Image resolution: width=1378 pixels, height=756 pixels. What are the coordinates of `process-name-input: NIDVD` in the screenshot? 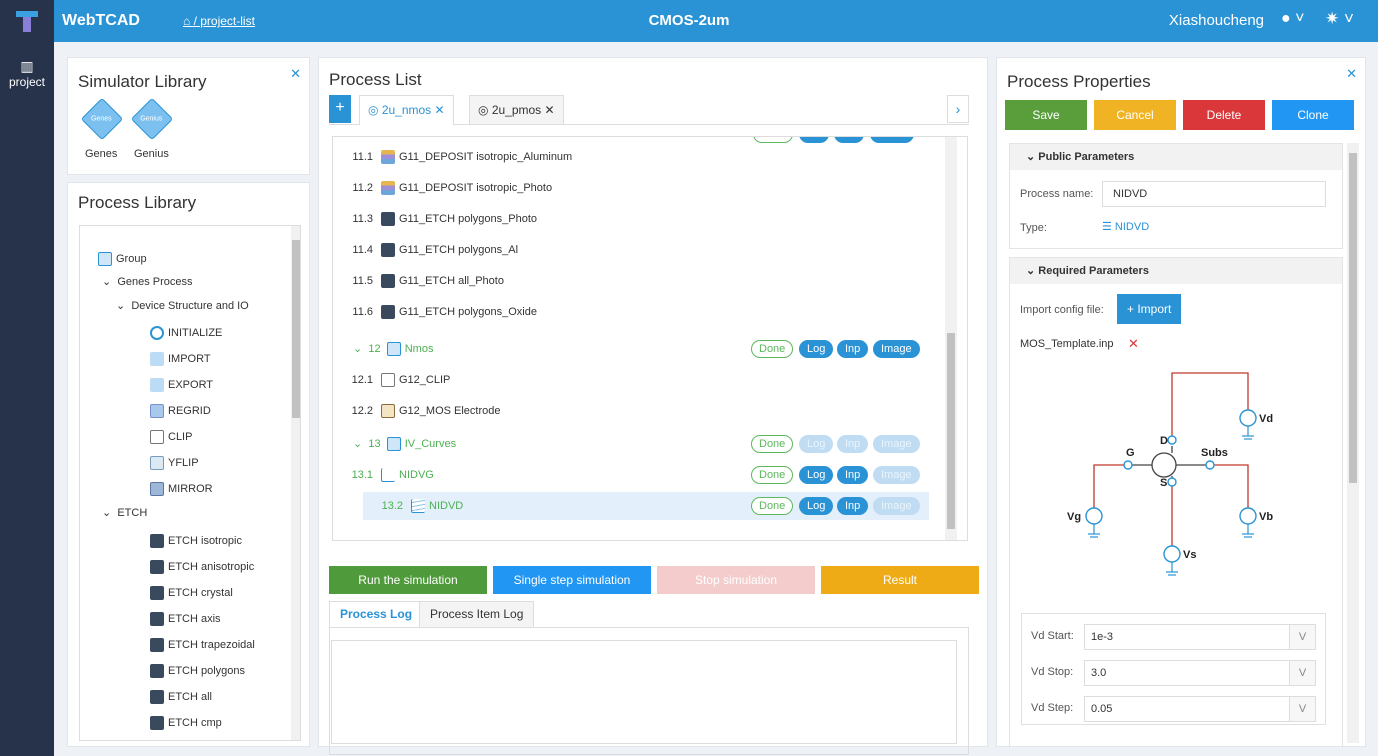 It's located at (1214, 194).